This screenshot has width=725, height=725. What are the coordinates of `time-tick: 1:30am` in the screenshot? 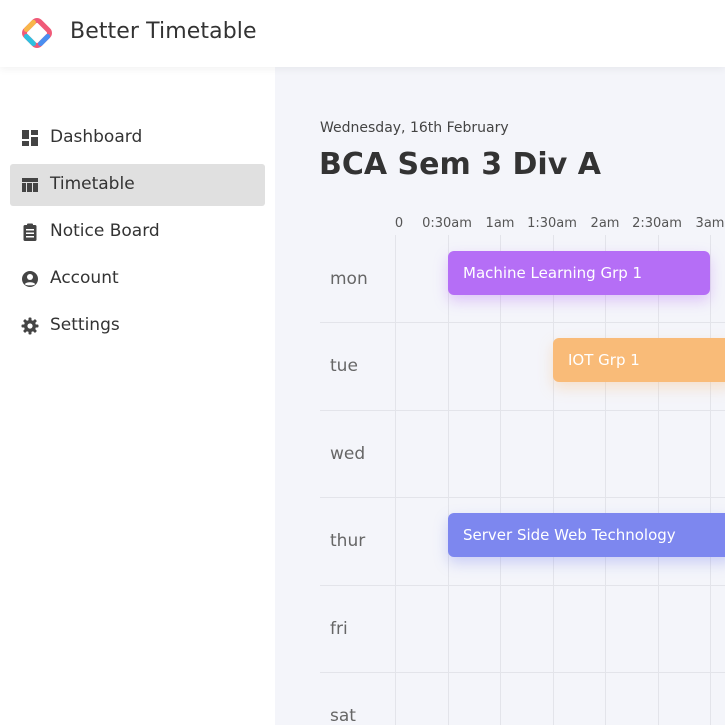 It's located at (552, 223).